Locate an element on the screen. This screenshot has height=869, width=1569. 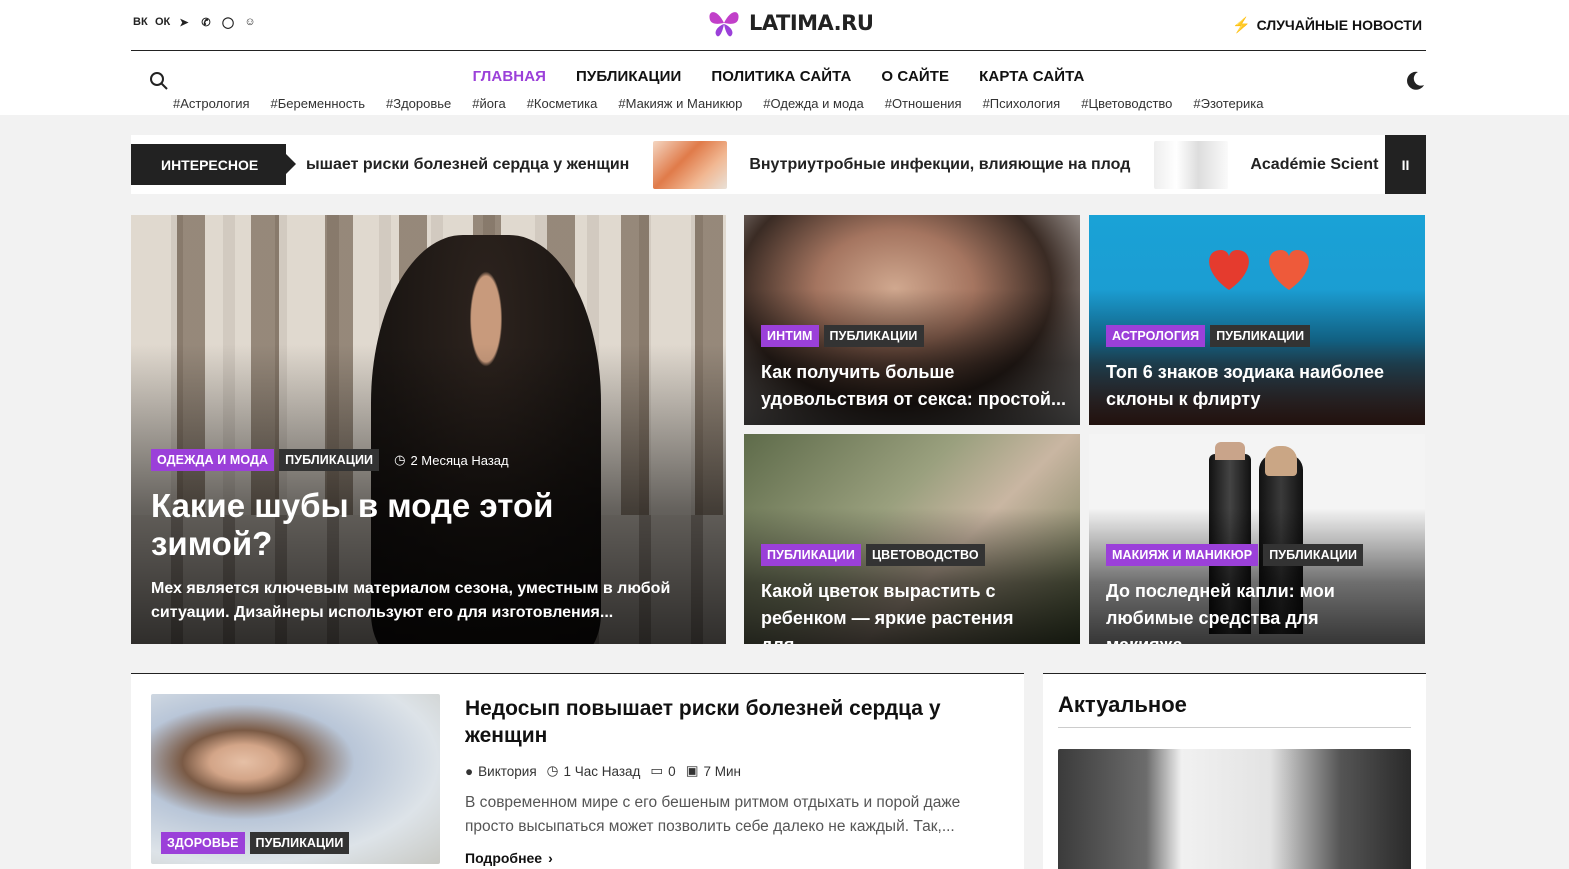
random-news-link: ⚡ СЛУЧАЙНЫЕ НОВОСТИ is located at coordinates (1327, 25).